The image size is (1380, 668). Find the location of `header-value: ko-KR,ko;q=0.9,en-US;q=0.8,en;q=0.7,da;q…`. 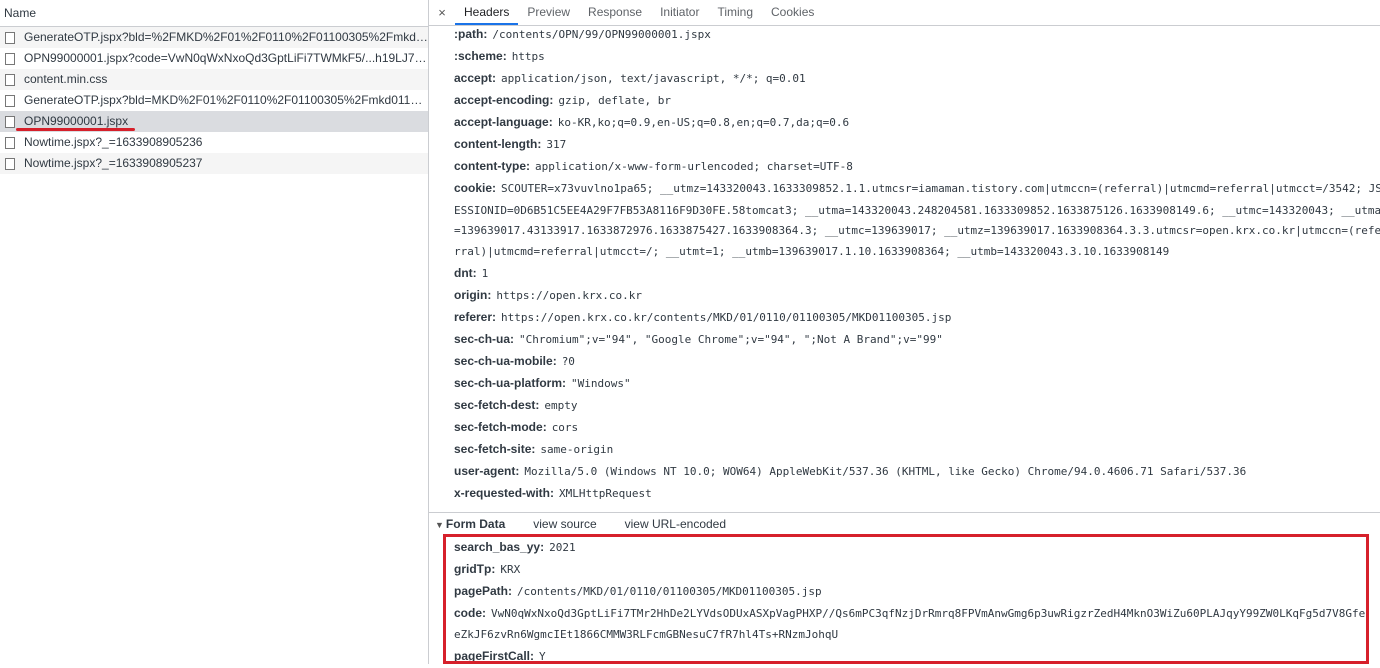

header-value: ko-KR,ko;q=0.9,en-US;q=0.8,en;q=0.7,da;q… is located at coordinates (703, 122).